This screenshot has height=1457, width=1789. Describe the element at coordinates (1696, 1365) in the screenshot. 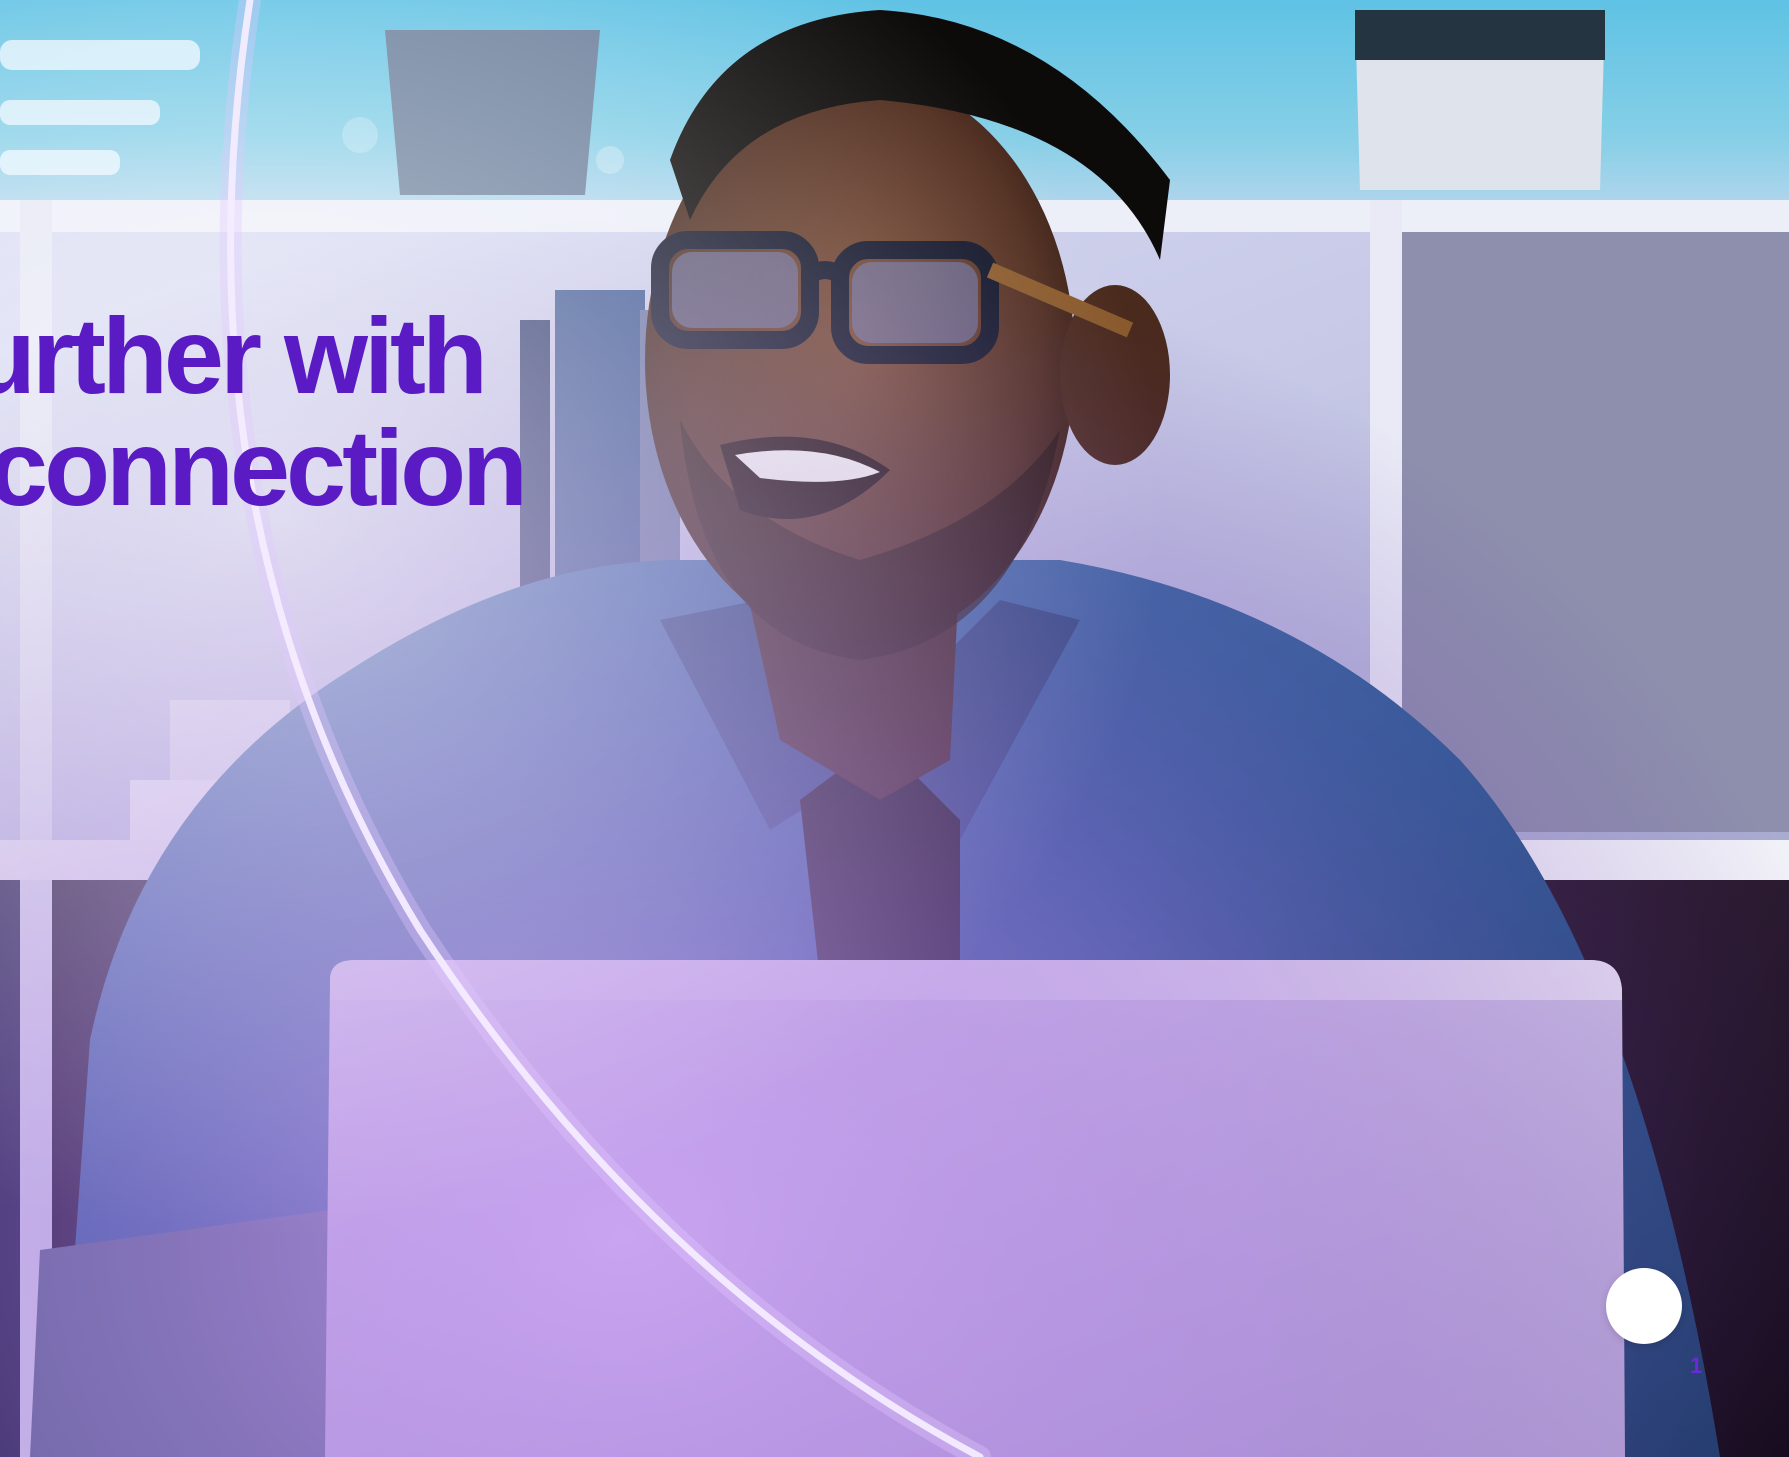

I see `page-number: 1` at that location.